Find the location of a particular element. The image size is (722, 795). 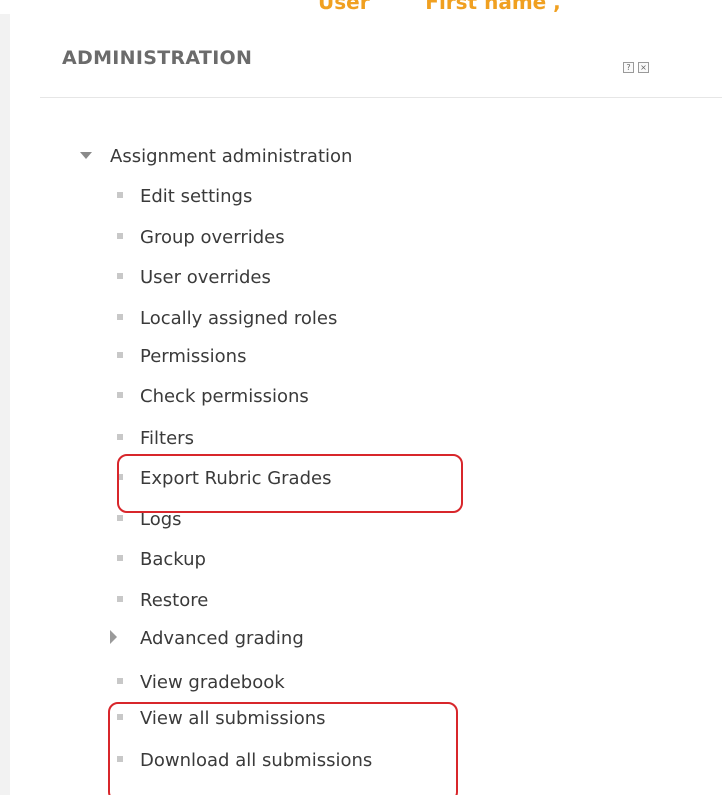

caret-down-icon is located at coordinates (86, 155).